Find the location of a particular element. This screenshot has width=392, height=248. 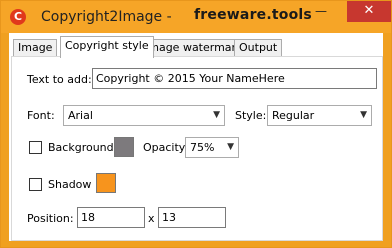

opacity-label: Opacity: is located at coordinates (166, 147).